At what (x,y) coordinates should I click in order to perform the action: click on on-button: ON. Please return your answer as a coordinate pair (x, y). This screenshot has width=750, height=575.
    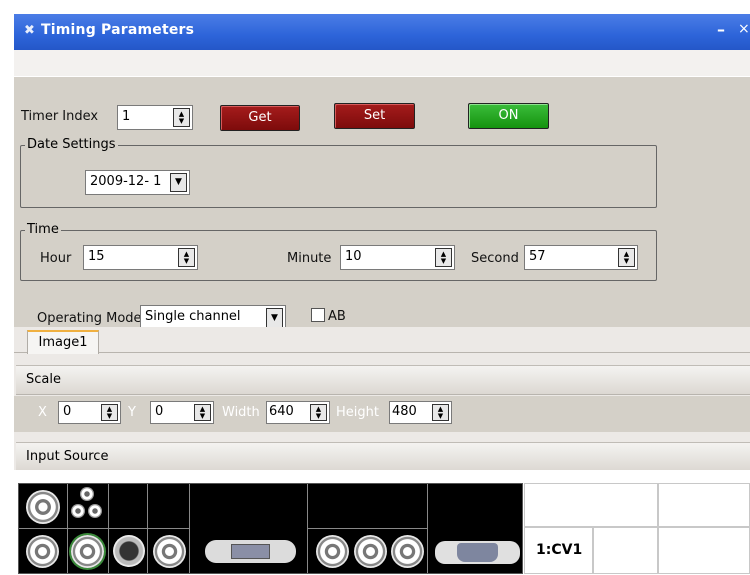
    Looking at the image, I should click on (508, 116).